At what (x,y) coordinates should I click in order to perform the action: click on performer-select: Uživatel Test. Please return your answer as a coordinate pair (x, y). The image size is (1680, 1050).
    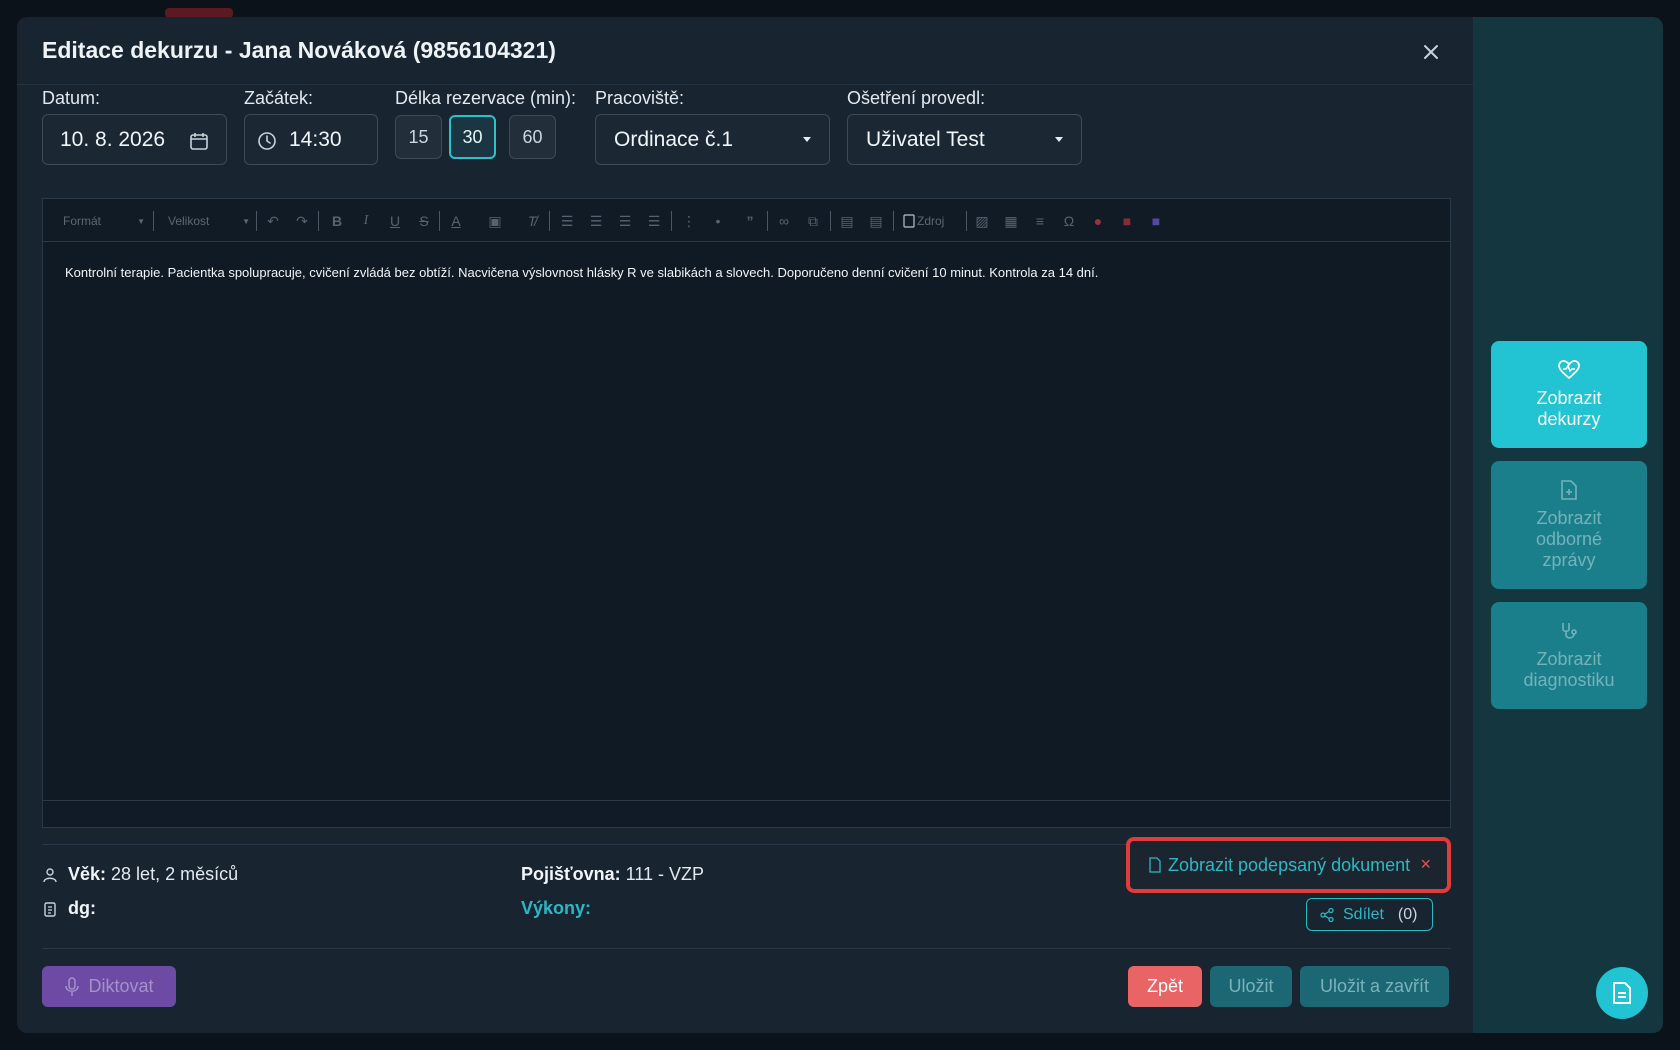
    Looking at the image, I should click on (964, 139).